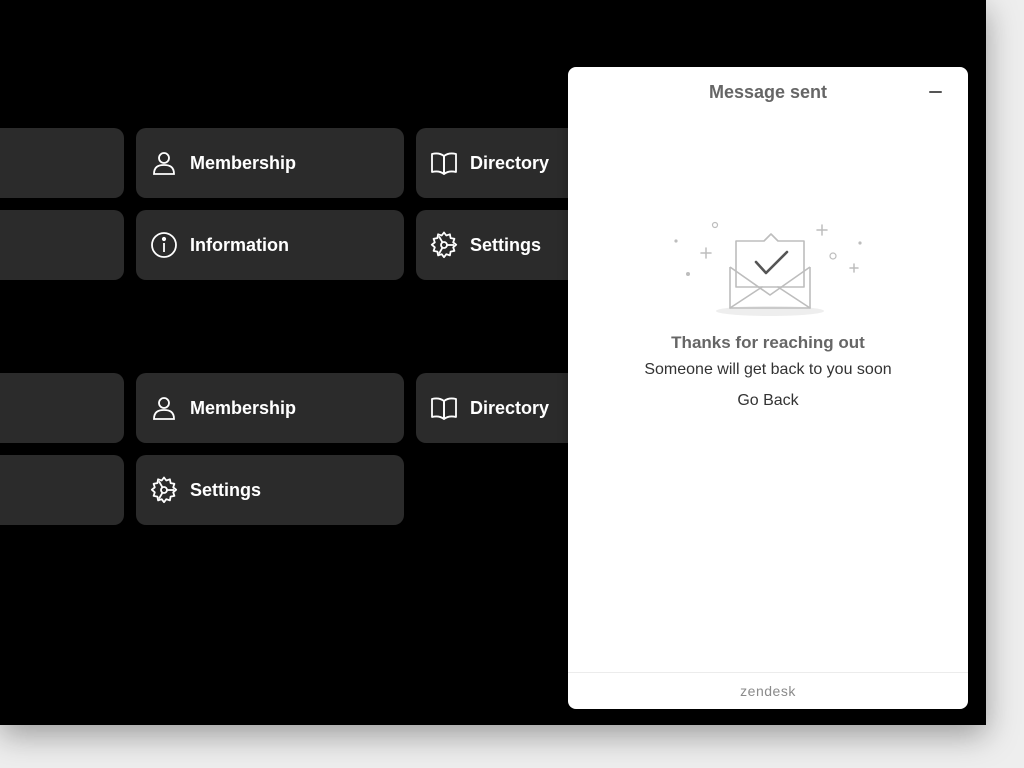  Describe the element at coordinates (164, 245) in the screenshot. I see `info-icon` at that location.